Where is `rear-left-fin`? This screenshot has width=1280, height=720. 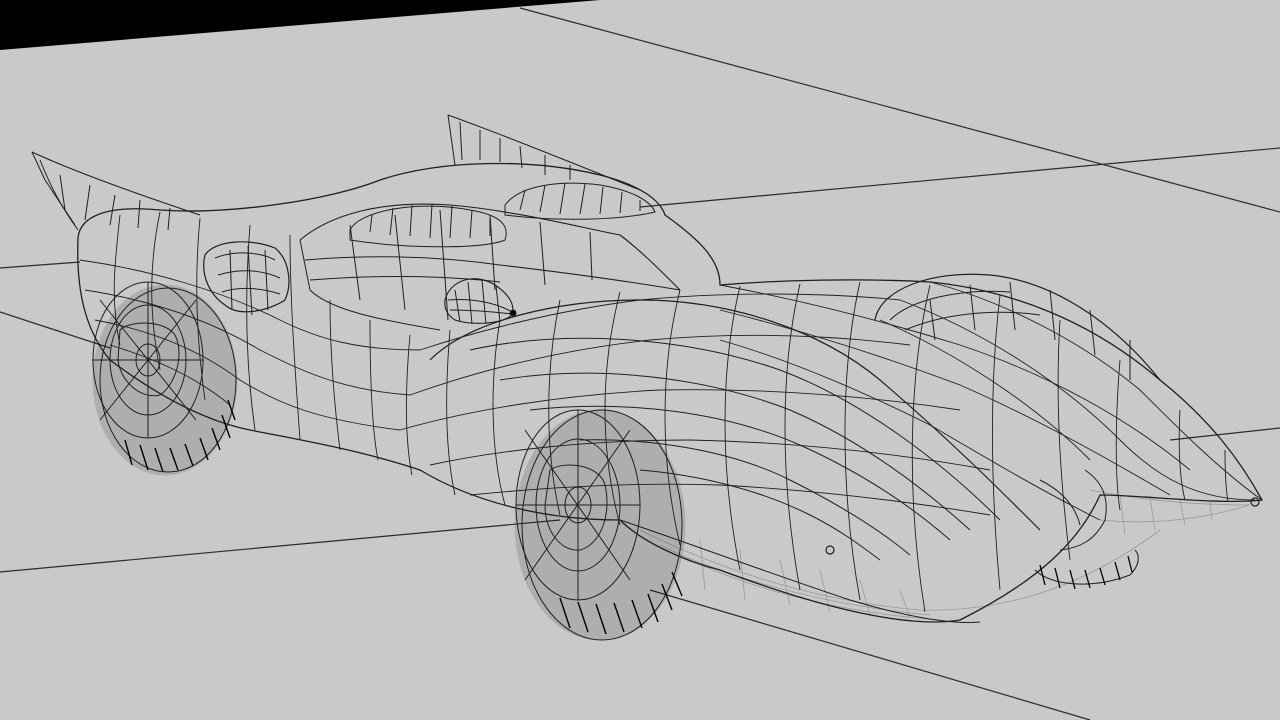 rear-left-fin is located at coordinates (116, 191).